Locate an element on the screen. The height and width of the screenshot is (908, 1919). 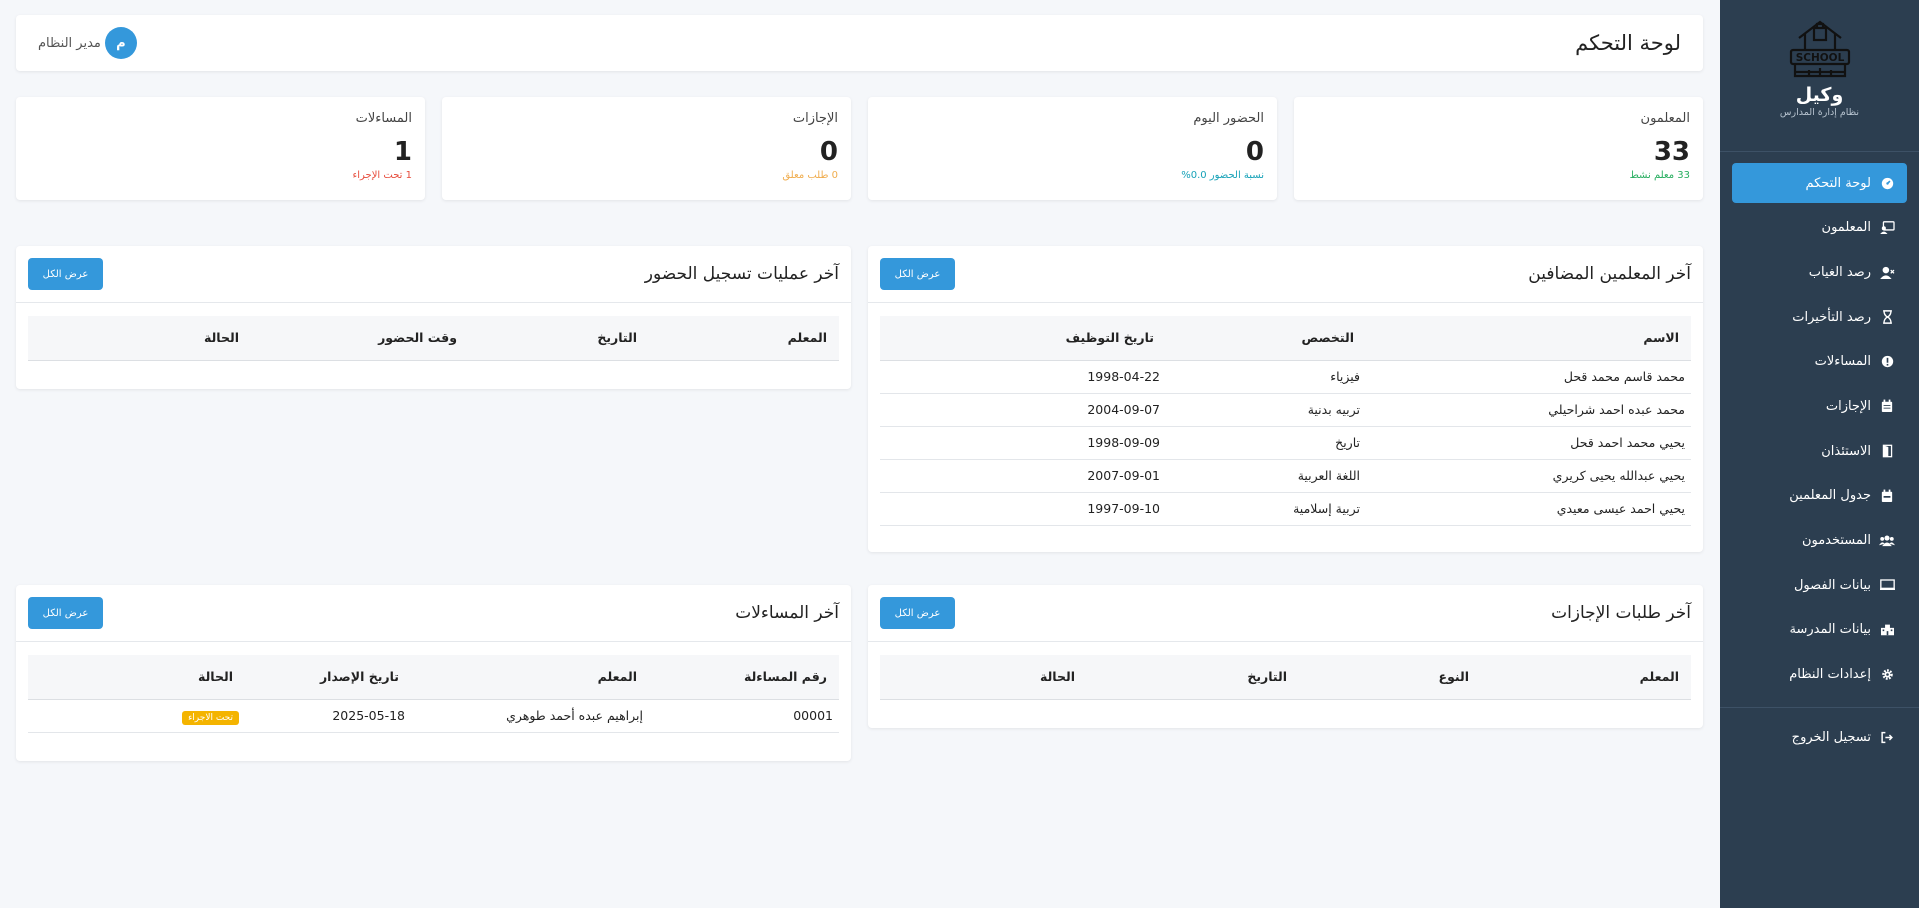
sidebar-item-label: رصد الغياب is located at coordinates (1839, 272).